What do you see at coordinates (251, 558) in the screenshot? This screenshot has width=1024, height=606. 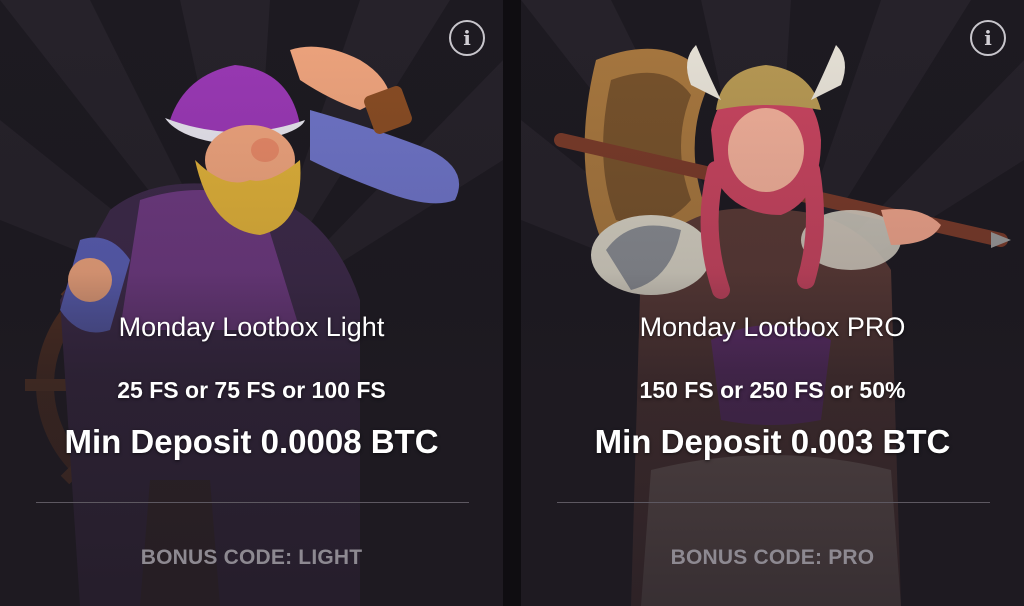 I see `card-bonus-code: BONUS CODE: LIGHT` at bounding box center [251, 558].